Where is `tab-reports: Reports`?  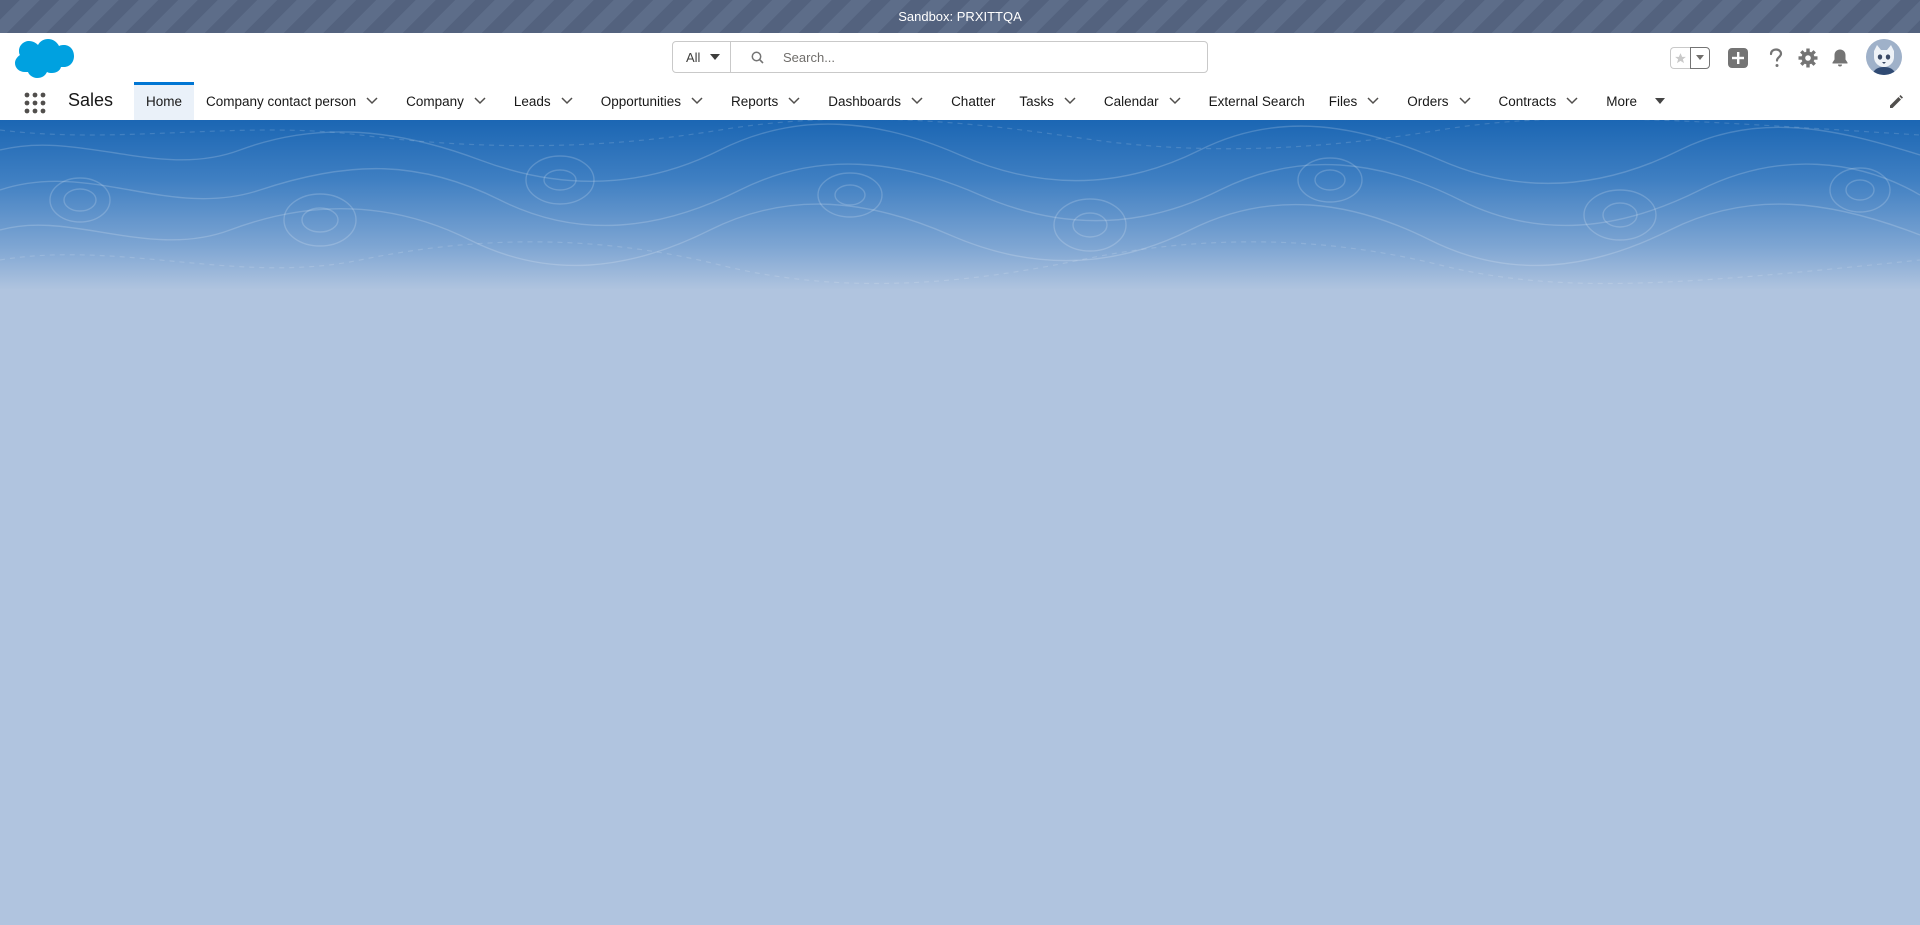
tab-reports: Reports is located at coordinates (767, 101).